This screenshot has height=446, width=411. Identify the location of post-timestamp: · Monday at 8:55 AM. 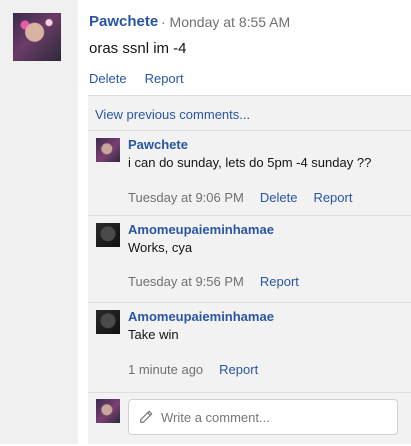
(226, 22).